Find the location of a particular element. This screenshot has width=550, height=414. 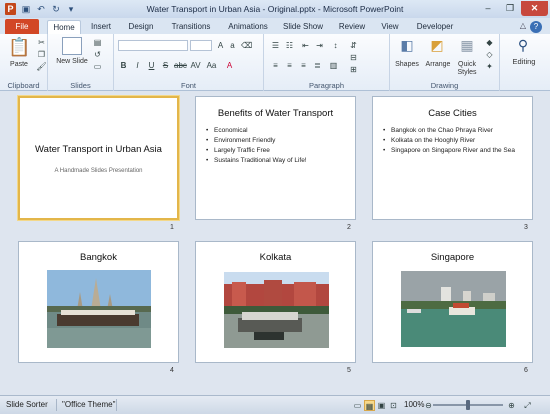

align-center-icon: ≡ is located at coordinates (289, 65).